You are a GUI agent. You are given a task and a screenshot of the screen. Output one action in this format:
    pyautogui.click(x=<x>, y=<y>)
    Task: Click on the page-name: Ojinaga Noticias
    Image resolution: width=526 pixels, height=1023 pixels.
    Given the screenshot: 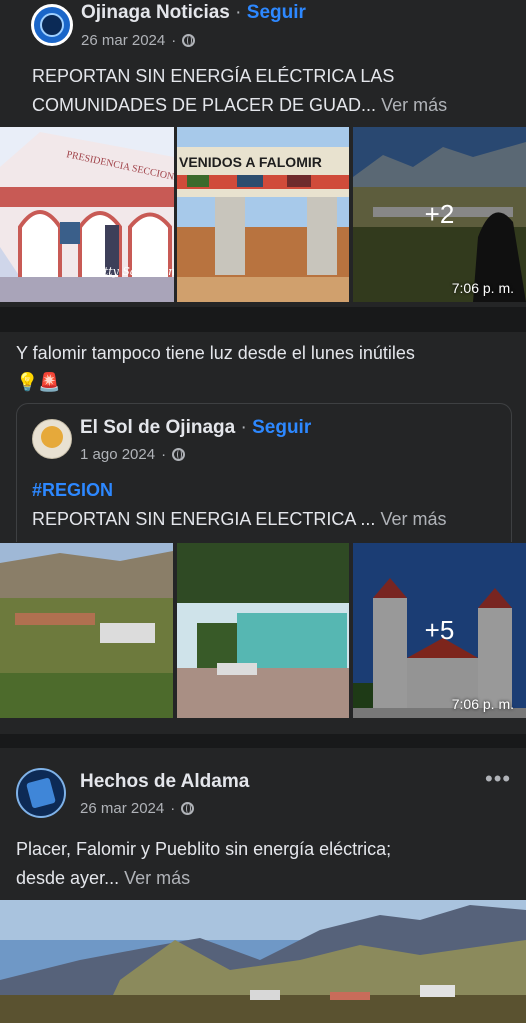 What is the action you would take?
    pyautogui.click(x=155, y=12)
    